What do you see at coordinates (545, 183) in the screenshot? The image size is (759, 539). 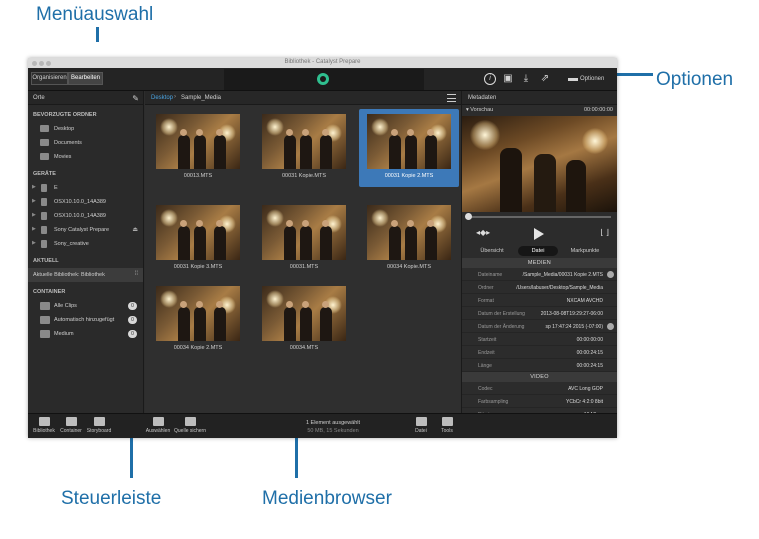 I see `performer-center` at bounding box center [545, 183].